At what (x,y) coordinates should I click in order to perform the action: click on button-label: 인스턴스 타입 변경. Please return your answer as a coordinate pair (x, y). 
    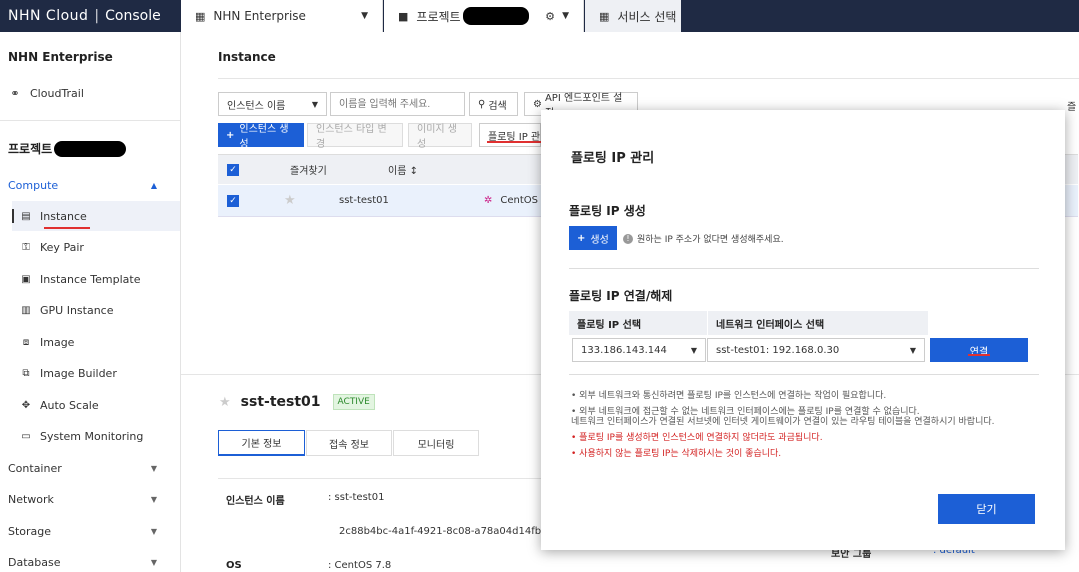
    Looking at the image, I should click on (351, 137).